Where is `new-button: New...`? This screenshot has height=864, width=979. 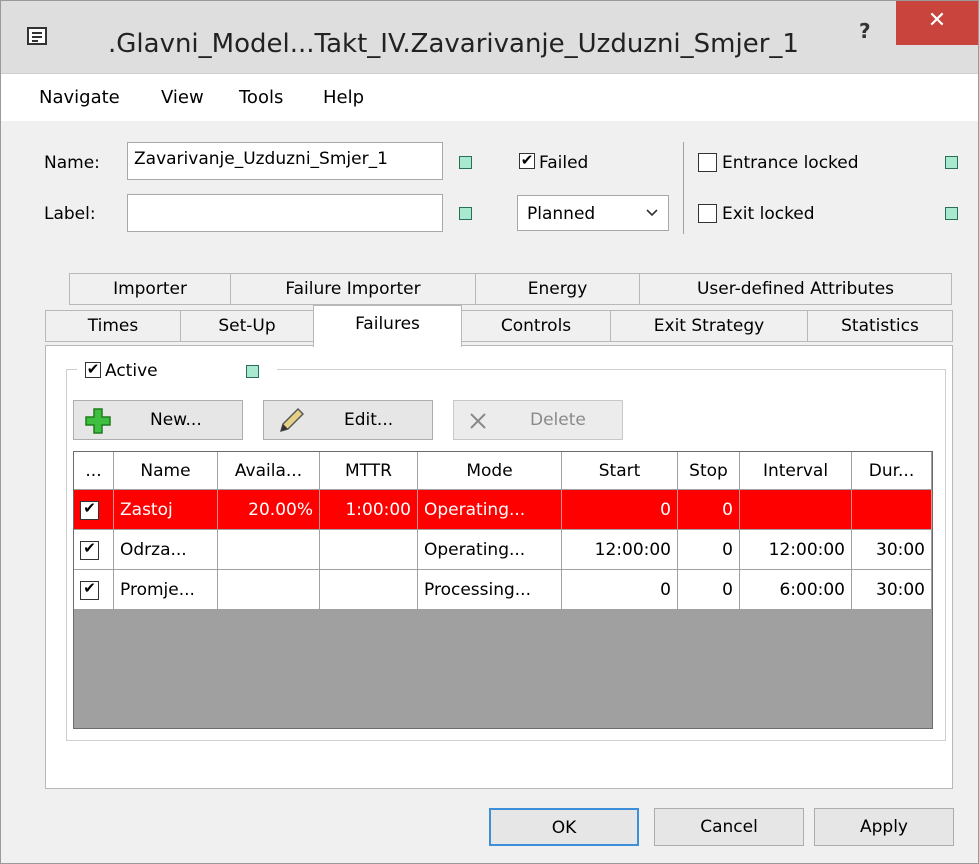
new-button: New... is located at coordinates (158, 420).